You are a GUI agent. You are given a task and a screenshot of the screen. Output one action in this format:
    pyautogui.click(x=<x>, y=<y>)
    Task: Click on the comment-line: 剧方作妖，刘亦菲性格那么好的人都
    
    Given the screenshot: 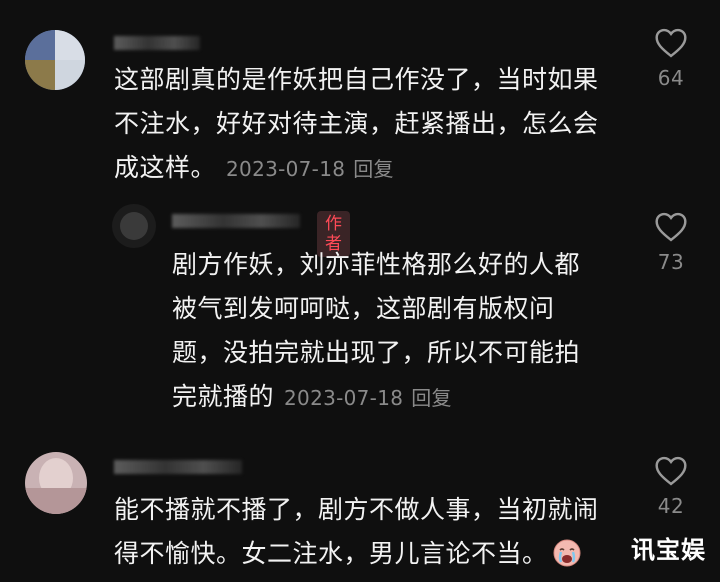 What is the action you would take?
    pyautogui.click(x=376, y=264)
    